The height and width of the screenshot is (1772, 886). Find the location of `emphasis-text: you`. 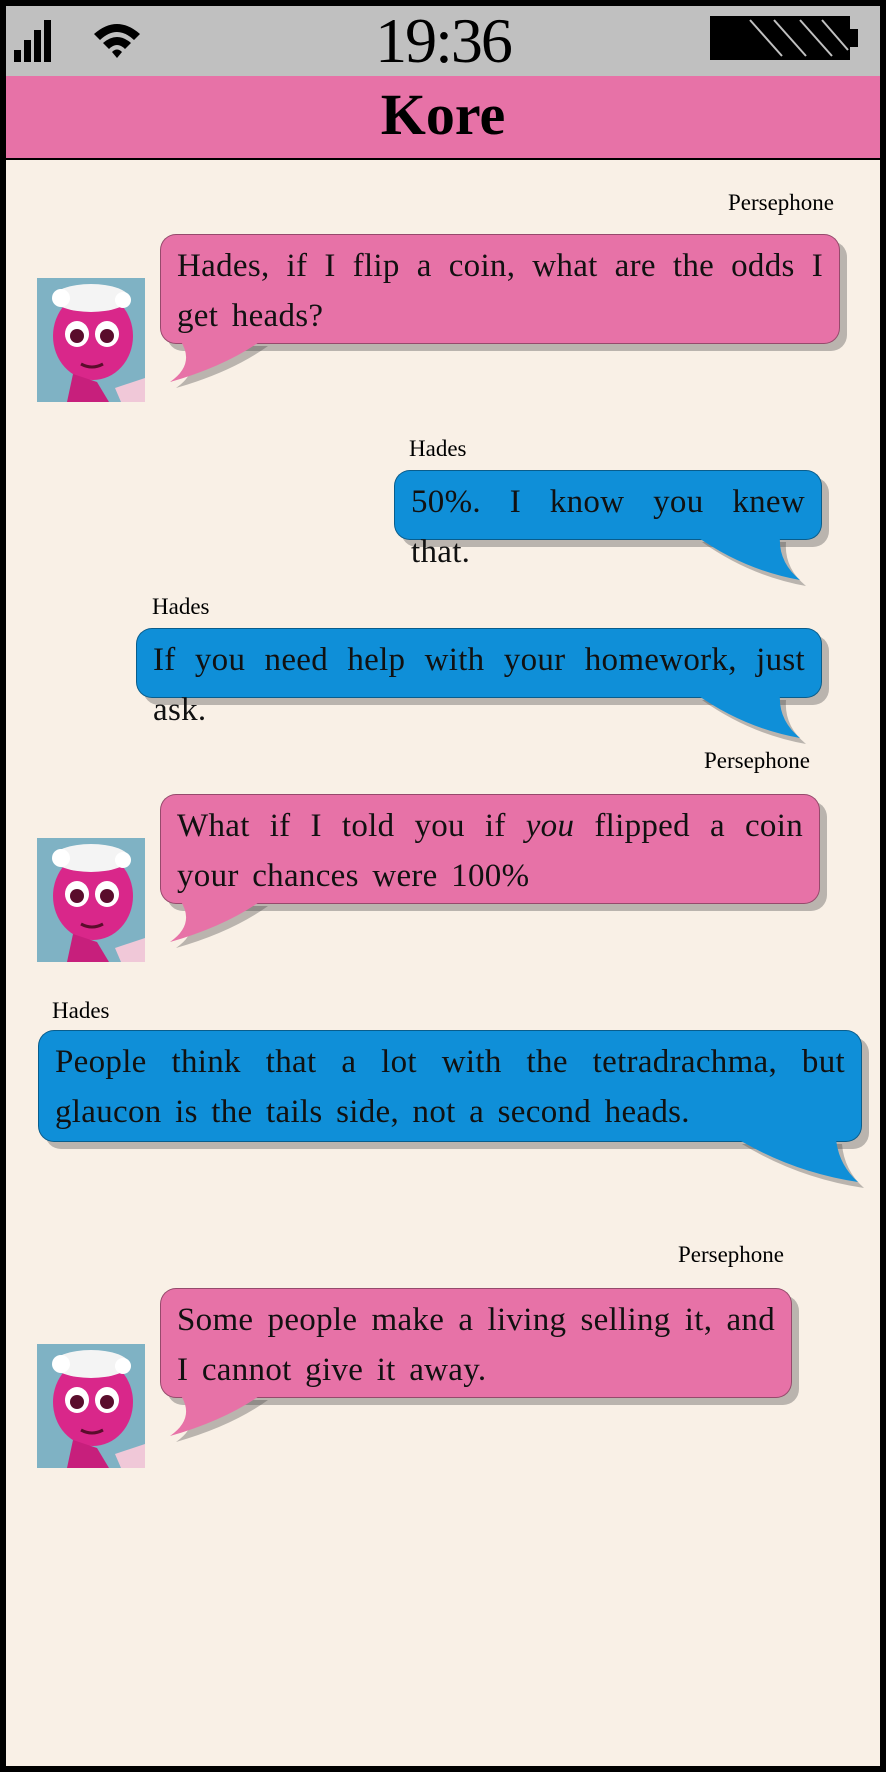

emphasis-text: you is located at coordinates (550, 826).